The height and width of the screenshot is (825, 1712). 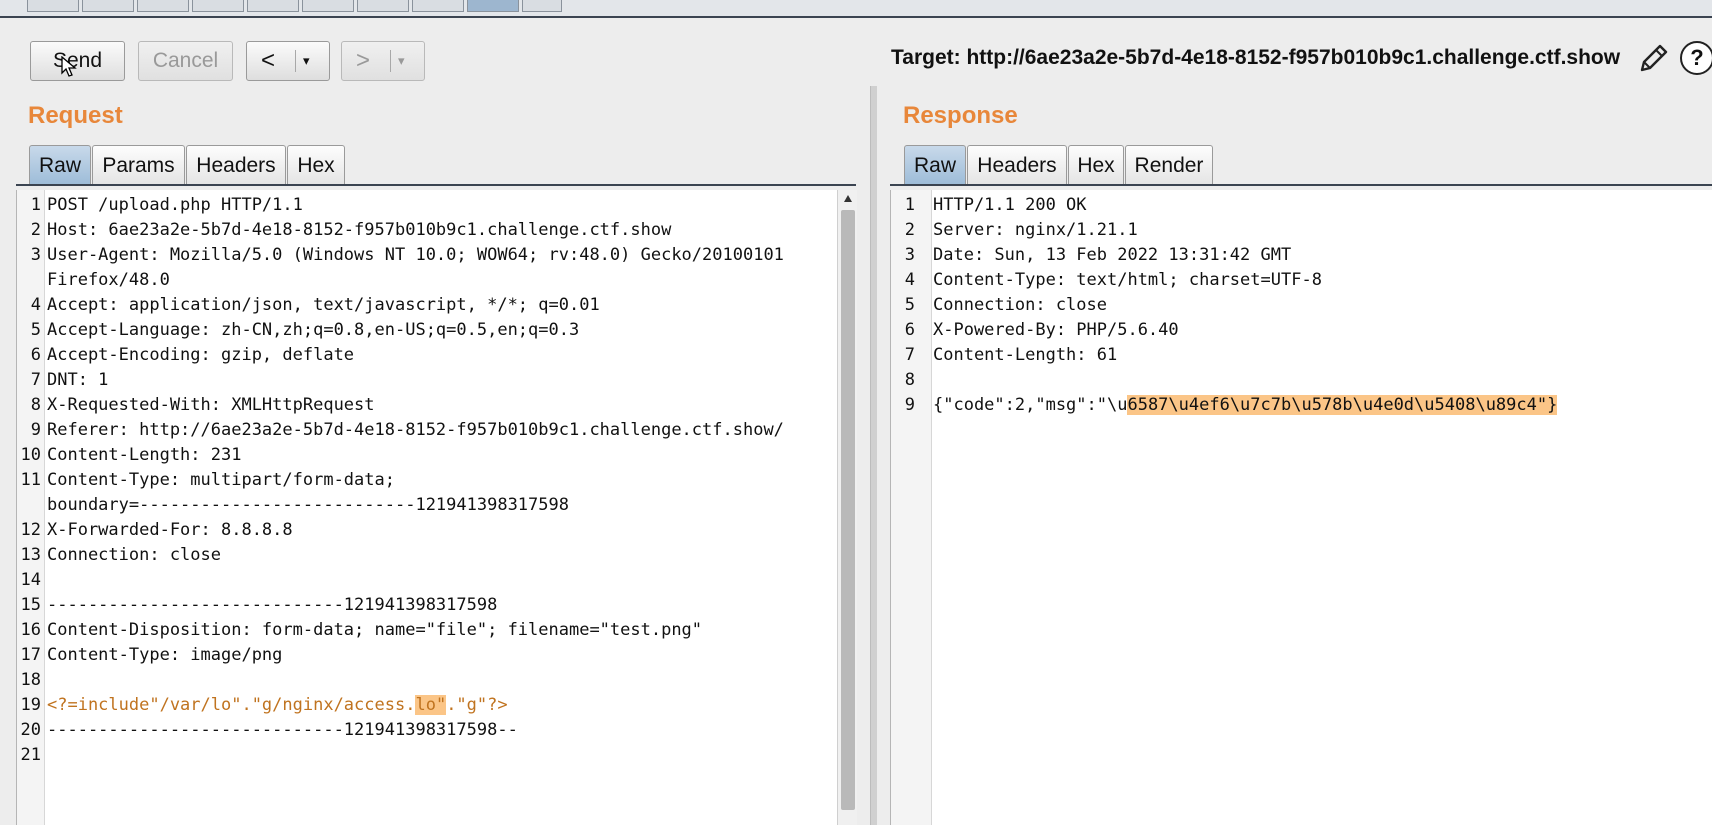 What do you see at coordinates (437, 380) in the screenshot?
I see `code-line: 7 DNT: 1` at bounding box center [437, 380].